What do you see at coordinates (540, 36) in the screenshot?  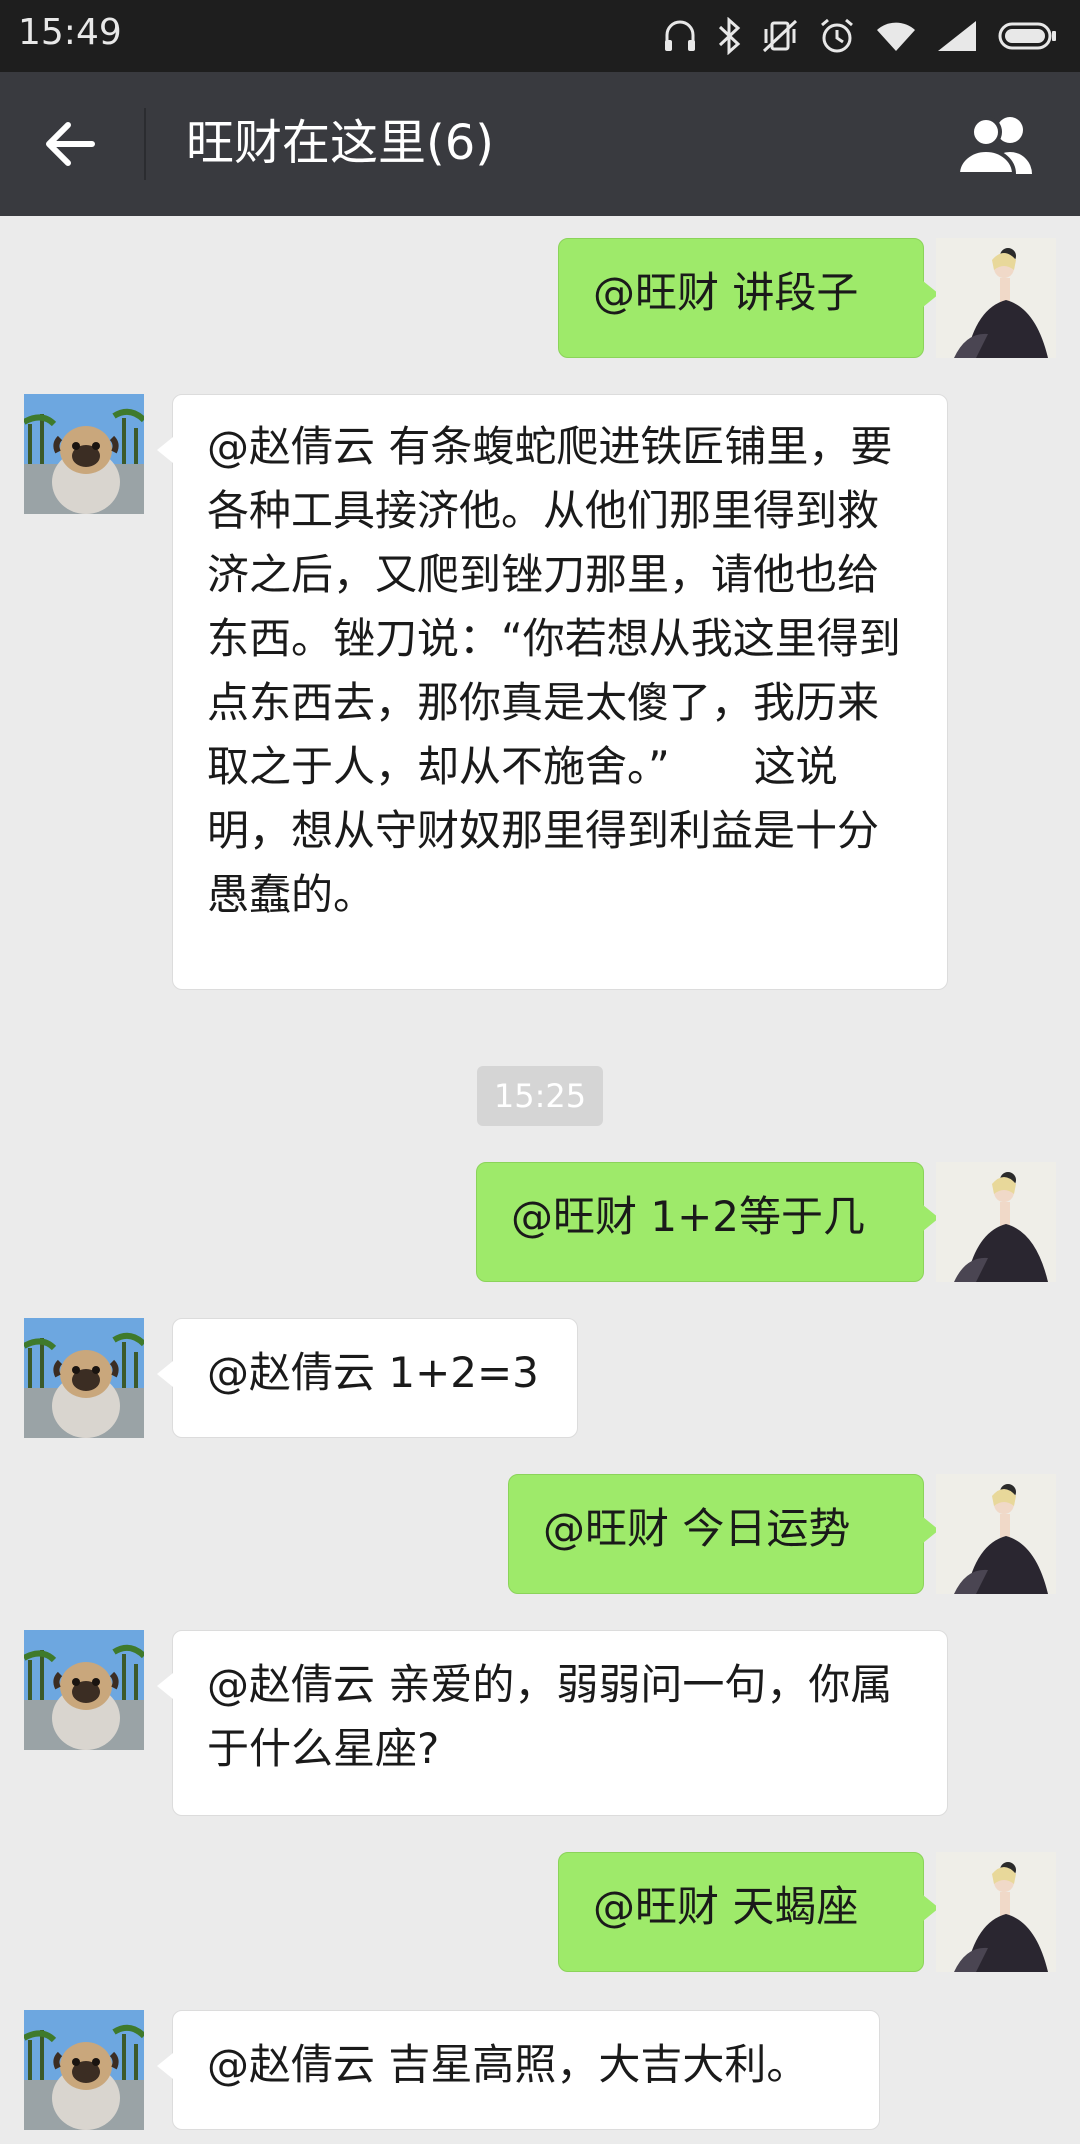 I see `status-bar: 15:49` at bounding box center [540, 36].